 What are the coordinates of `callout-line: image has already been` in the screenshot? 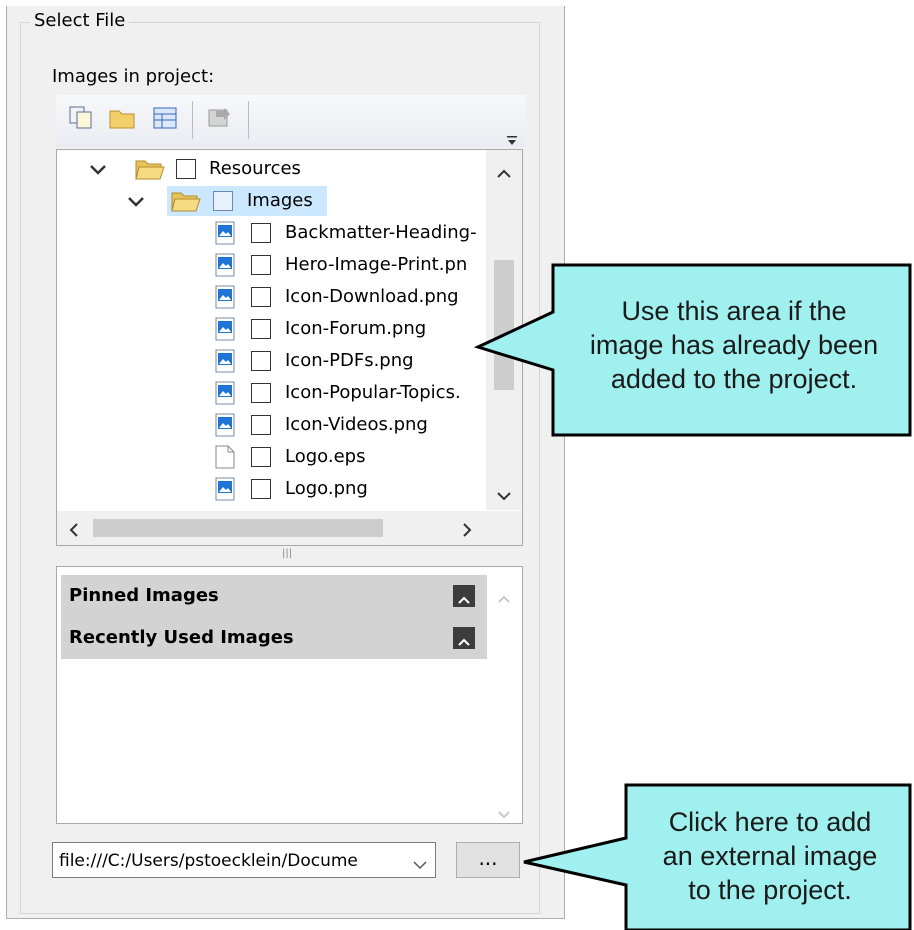 It's located at (734, 345).